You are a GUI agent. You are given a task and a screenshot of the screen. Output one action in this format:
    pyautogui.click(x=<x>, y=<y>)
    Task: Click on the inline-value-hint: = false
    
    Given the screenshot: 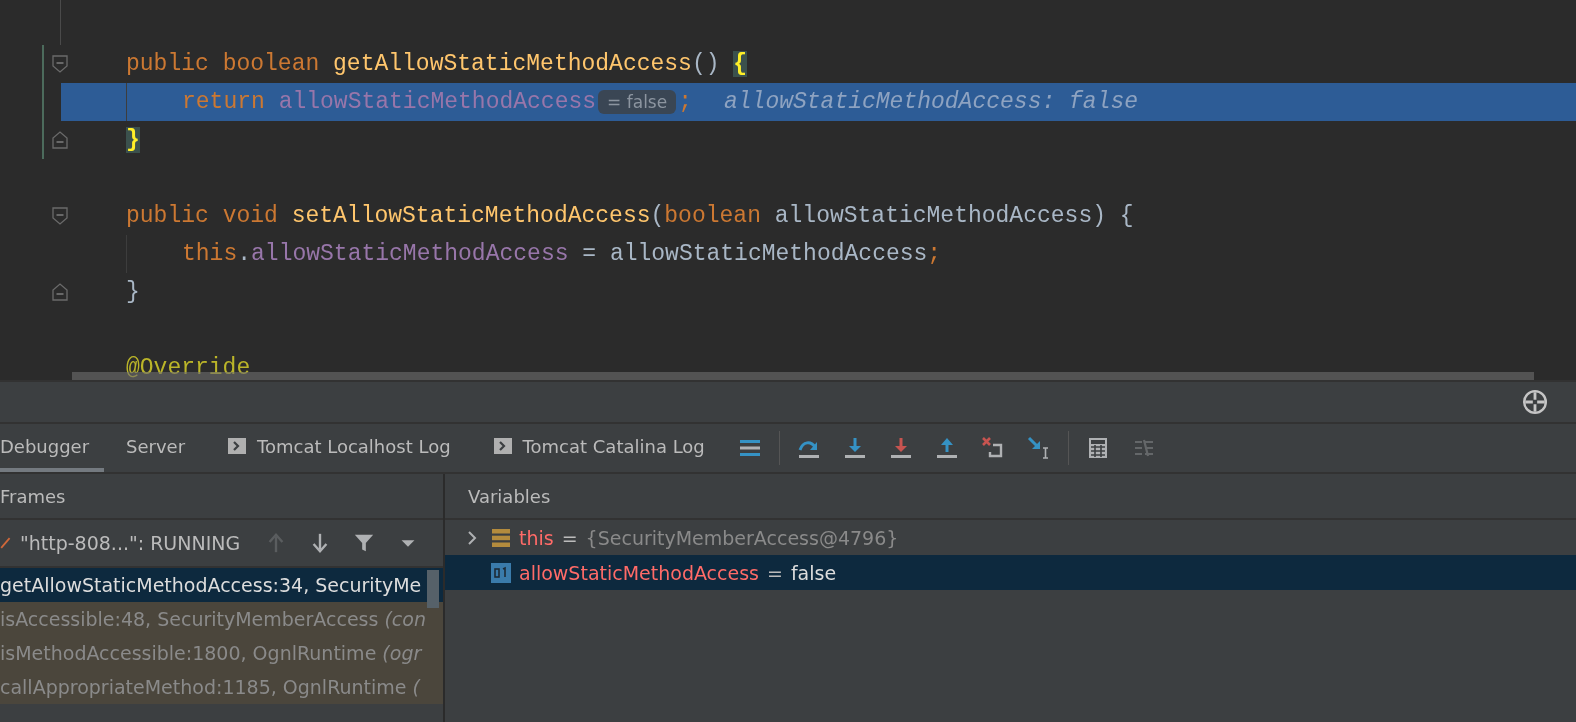 What is the action you would take?
    pyautogui.click(x=637, y=102)
    